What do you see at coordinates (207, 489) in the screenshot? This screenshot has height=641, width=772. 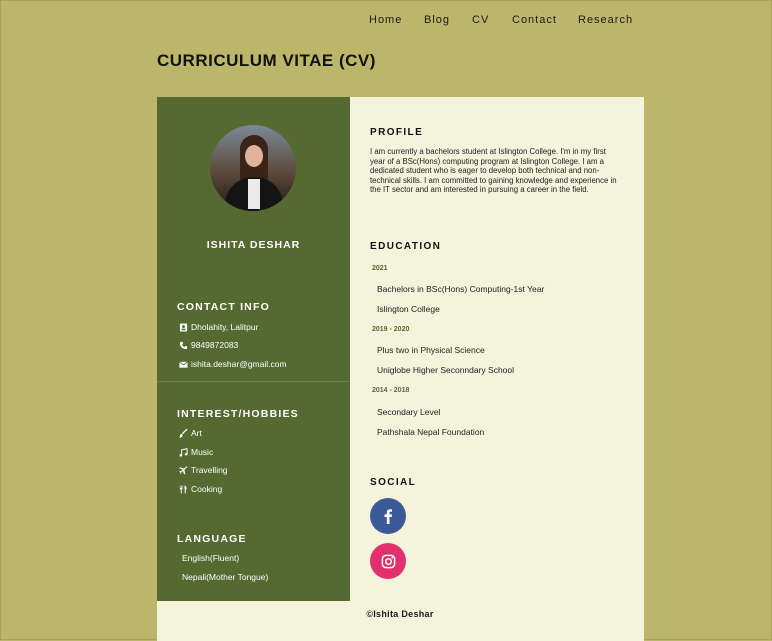 I see `interest-cooking-text: Cooking` at bounding box center [207, 489].